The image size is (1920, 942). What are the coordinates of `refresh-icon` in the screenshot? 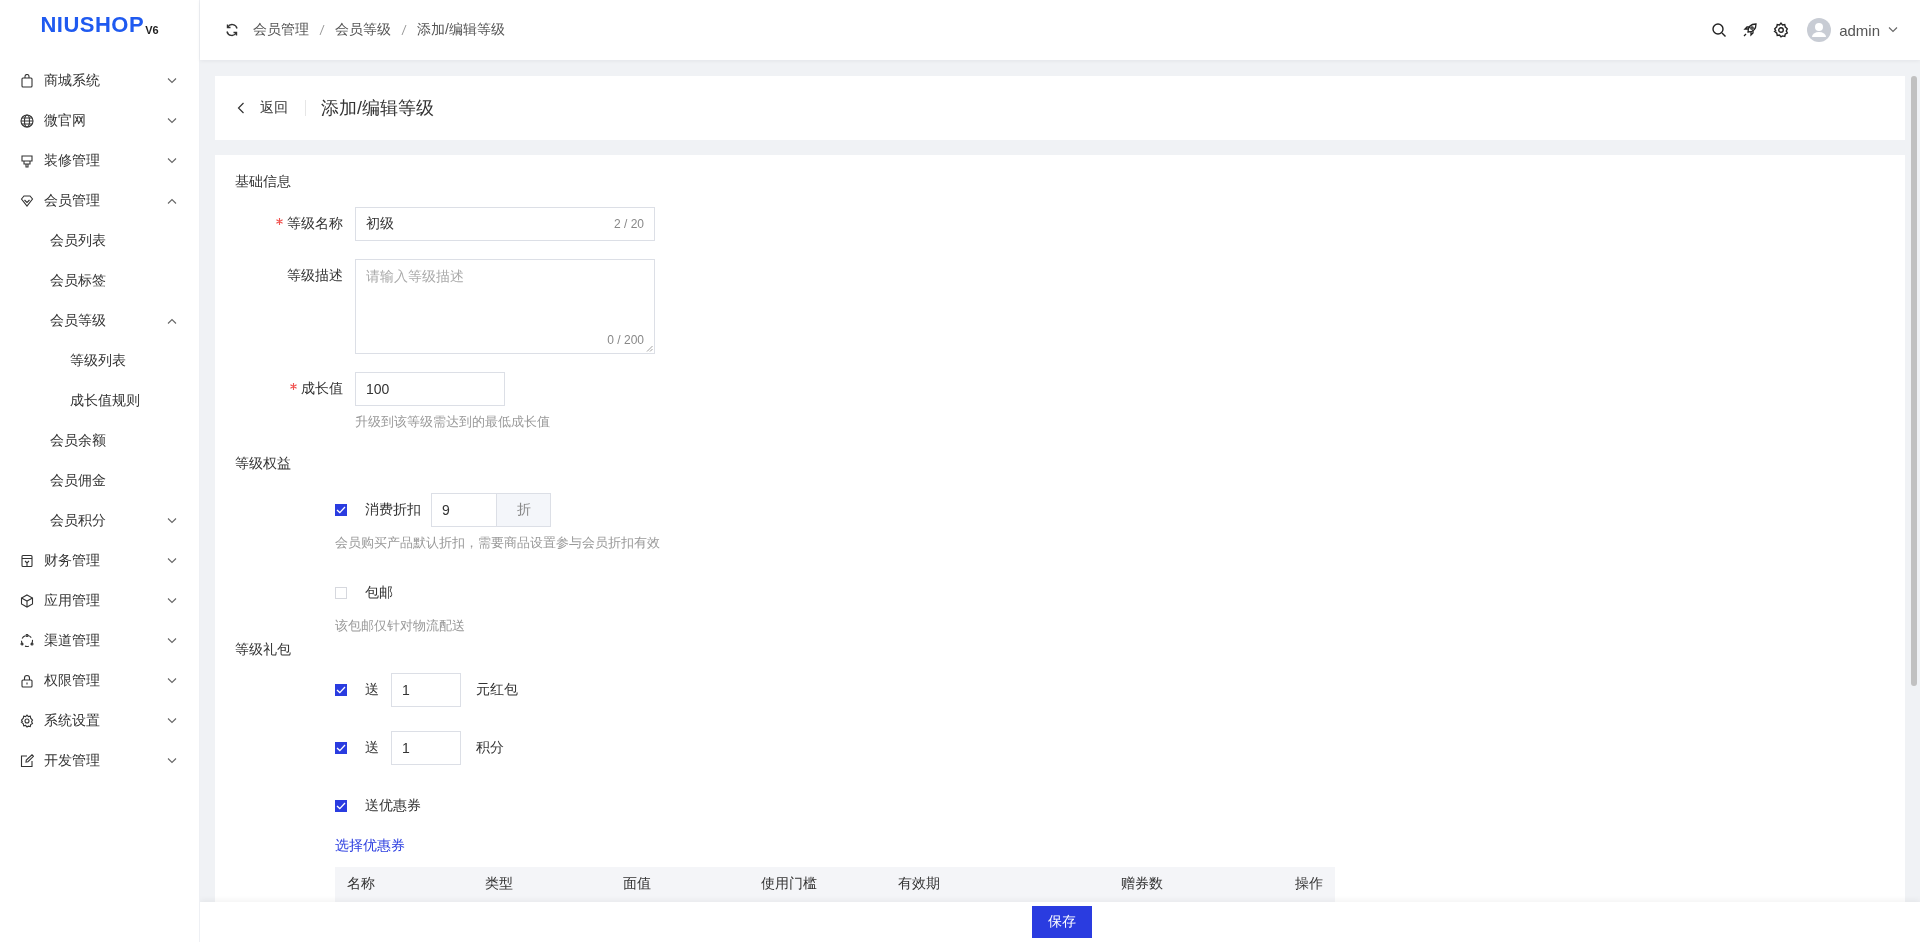 It's located at (232, 30).